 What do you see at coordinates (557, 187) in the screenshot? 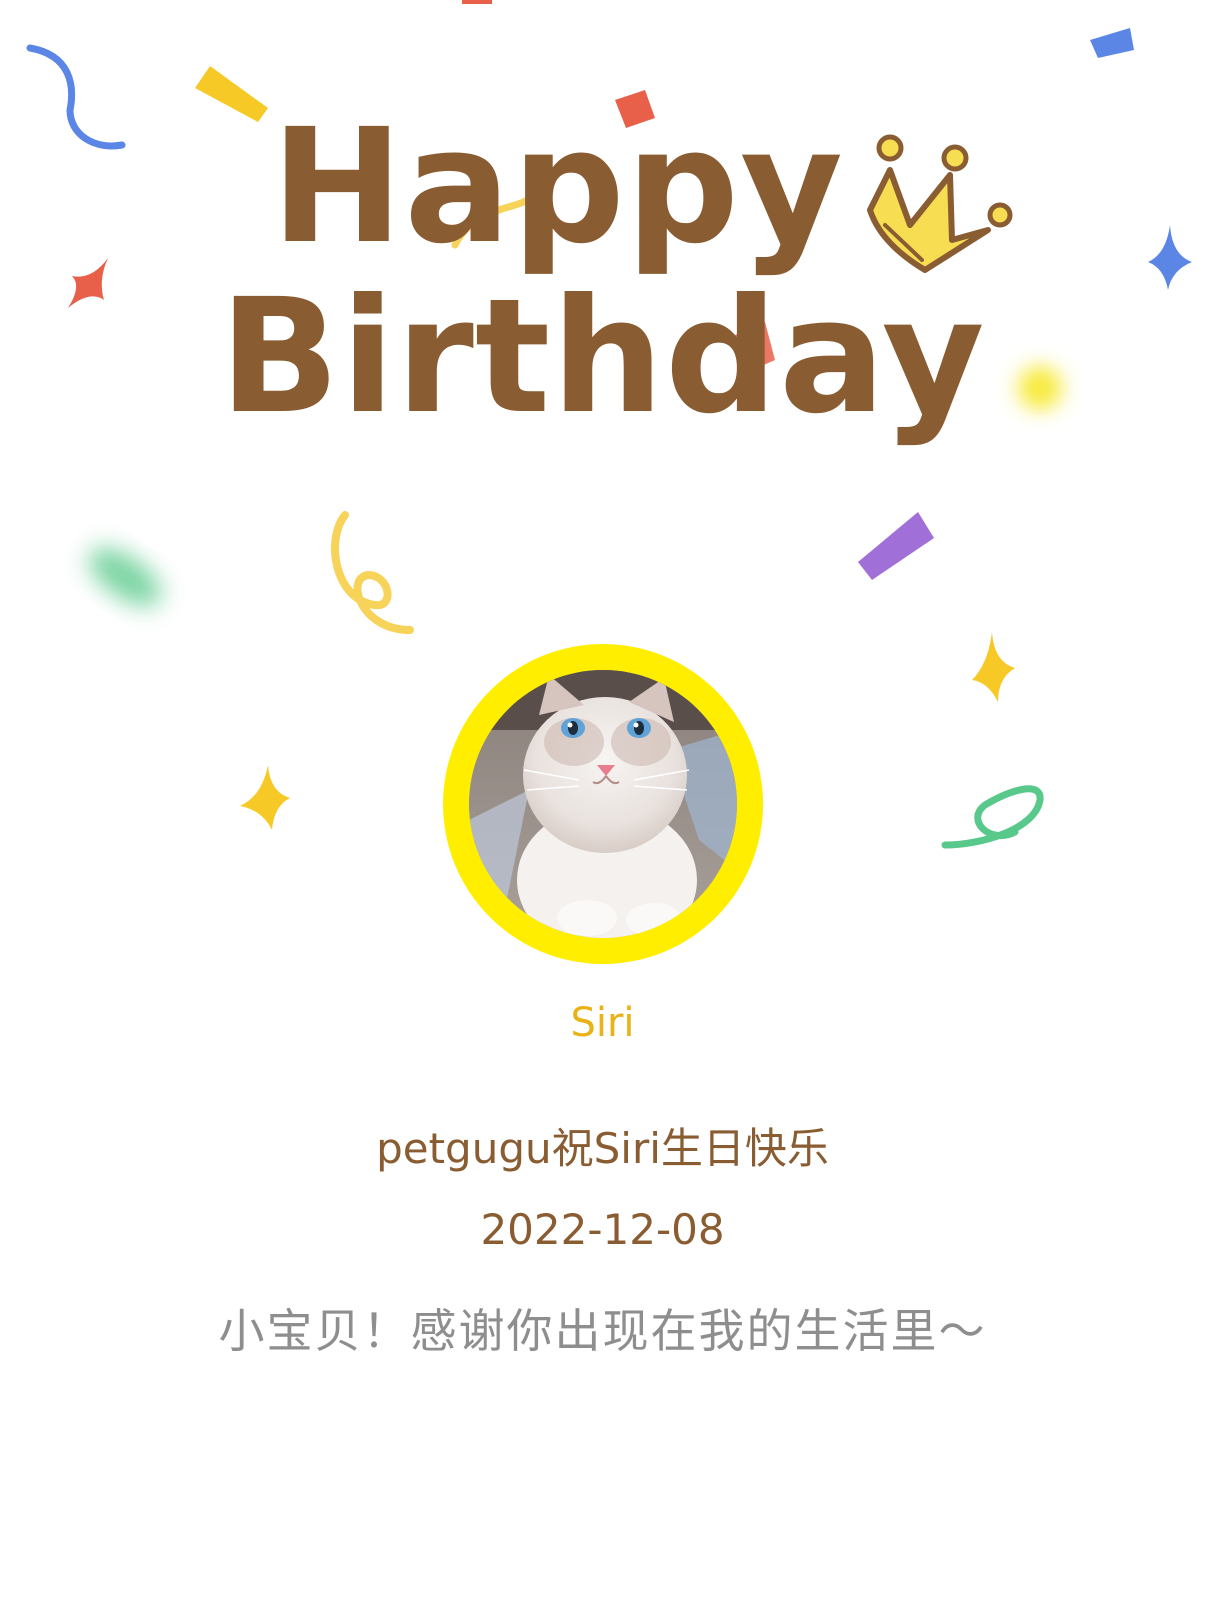
I see `title-happy: Happy` at bounding box center [557, 187].